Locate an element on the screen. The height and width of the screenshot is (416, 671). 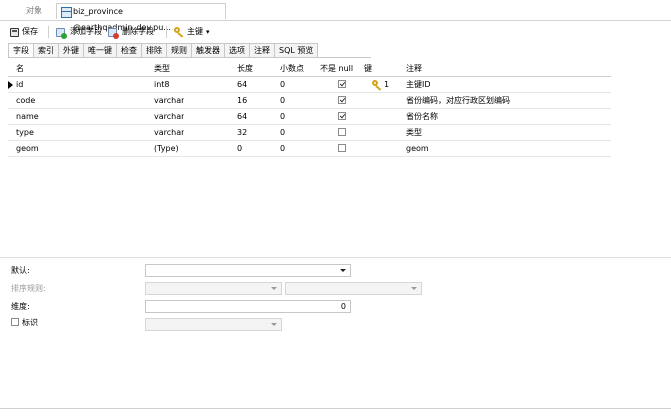
delete-field-label: 删除字段 is located at coordinates (138, 31).